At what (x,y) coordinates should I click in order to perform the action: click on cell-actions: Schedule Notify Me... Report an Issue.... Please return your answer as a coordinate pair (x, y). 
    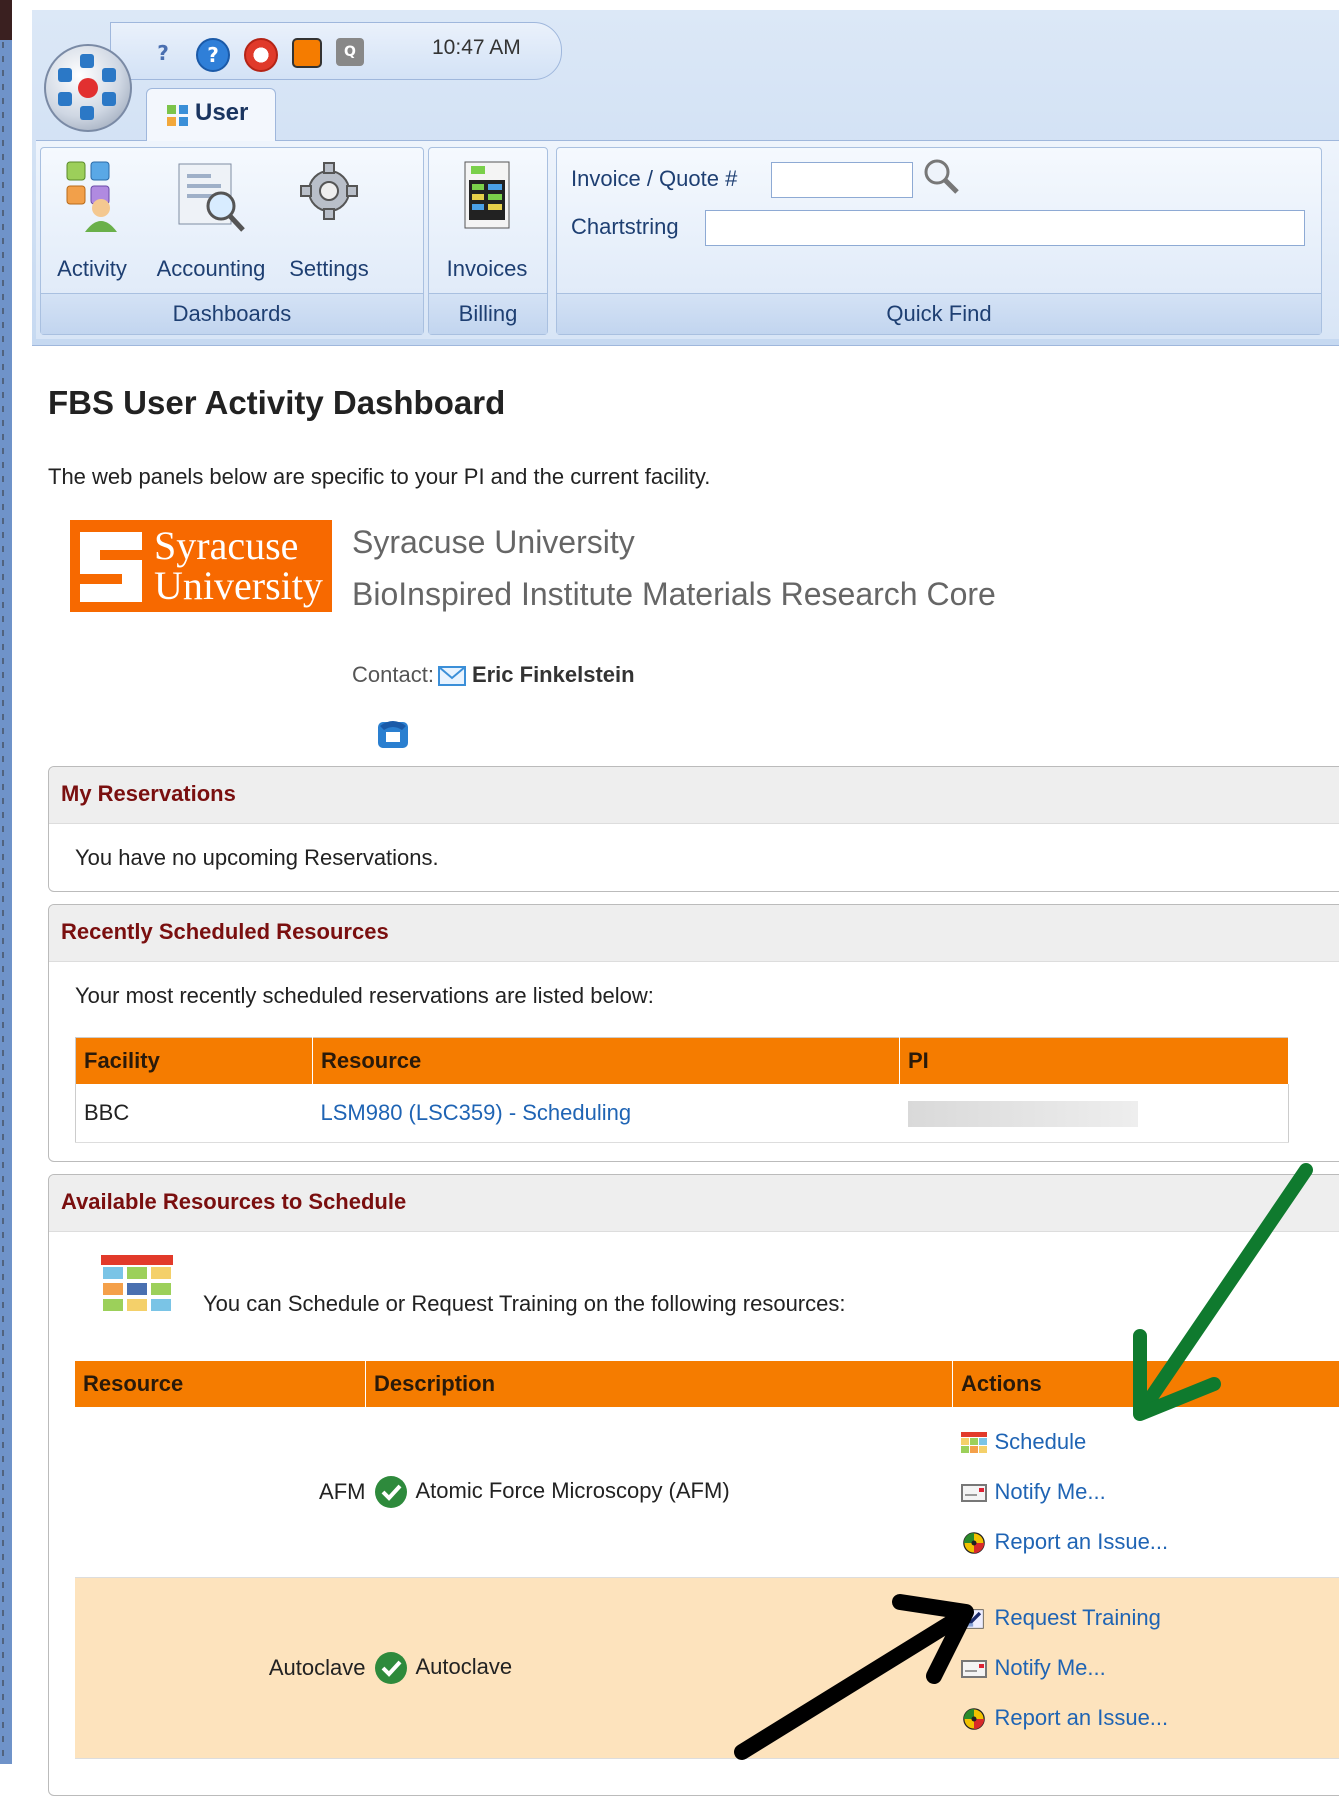
    Looking at the image, I should click on (1146, 1492).